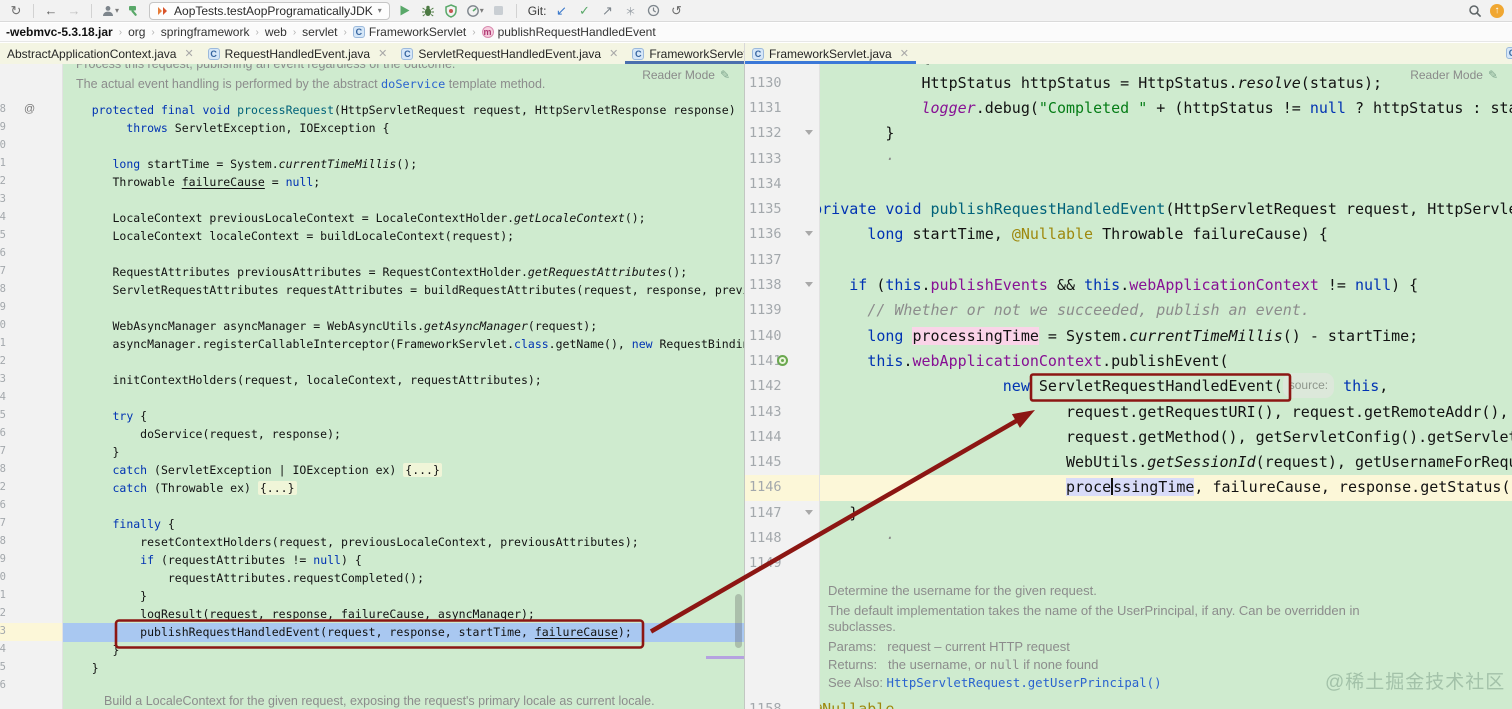 The height and width of the screenshot is (709, 1512). I want to click on back-icon: ←, so click(51, 11).